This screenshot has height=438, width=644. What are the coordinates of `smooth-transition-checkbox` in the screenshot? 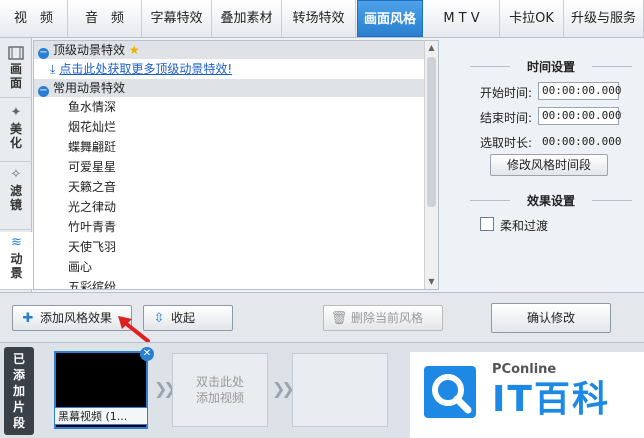 It's located at (487, 224).